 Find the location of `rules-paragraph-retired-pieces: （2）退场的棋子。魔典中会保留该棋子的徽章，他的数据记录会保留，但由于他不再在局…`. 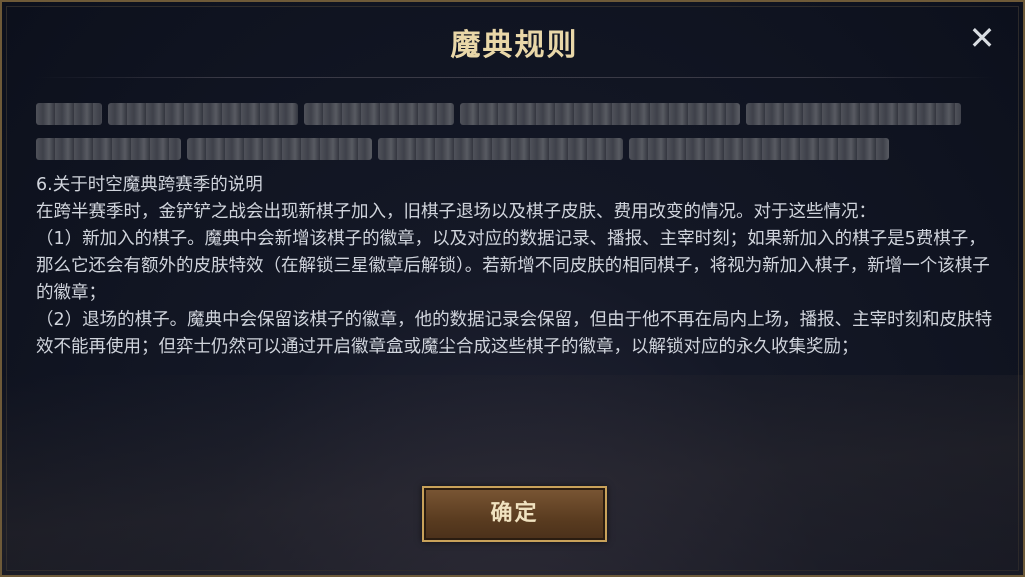

rules-paragraph-retired-pieces: （2）退场的棋子。魔典中会保留该棋子的徽章，他的数据记录会保留，但由于他不再在局… is located at coordinates (514, 333).